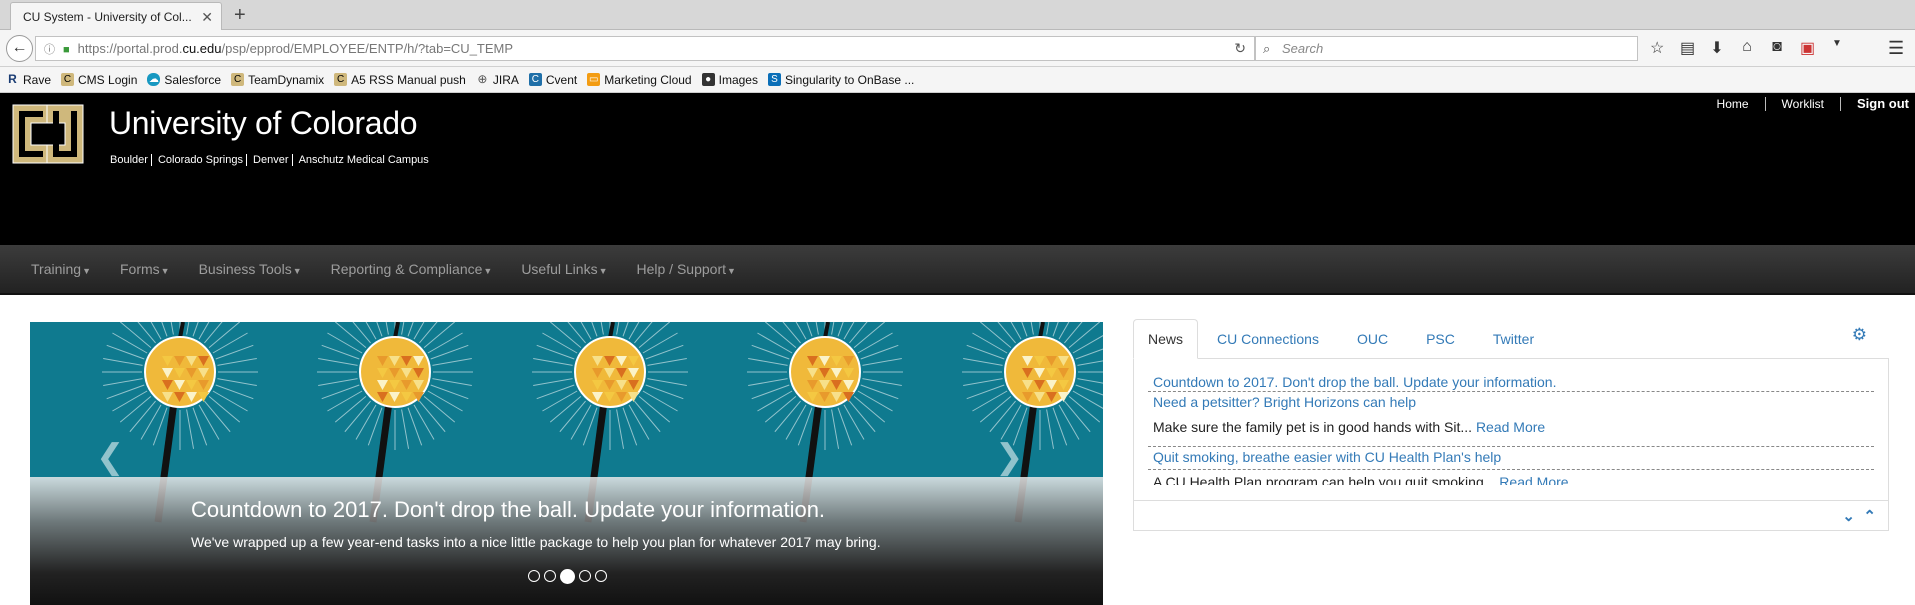 The height and width of the screenshot is (605, 1915). I want to click on bookmark-images: ● Images, so click(729, 80).